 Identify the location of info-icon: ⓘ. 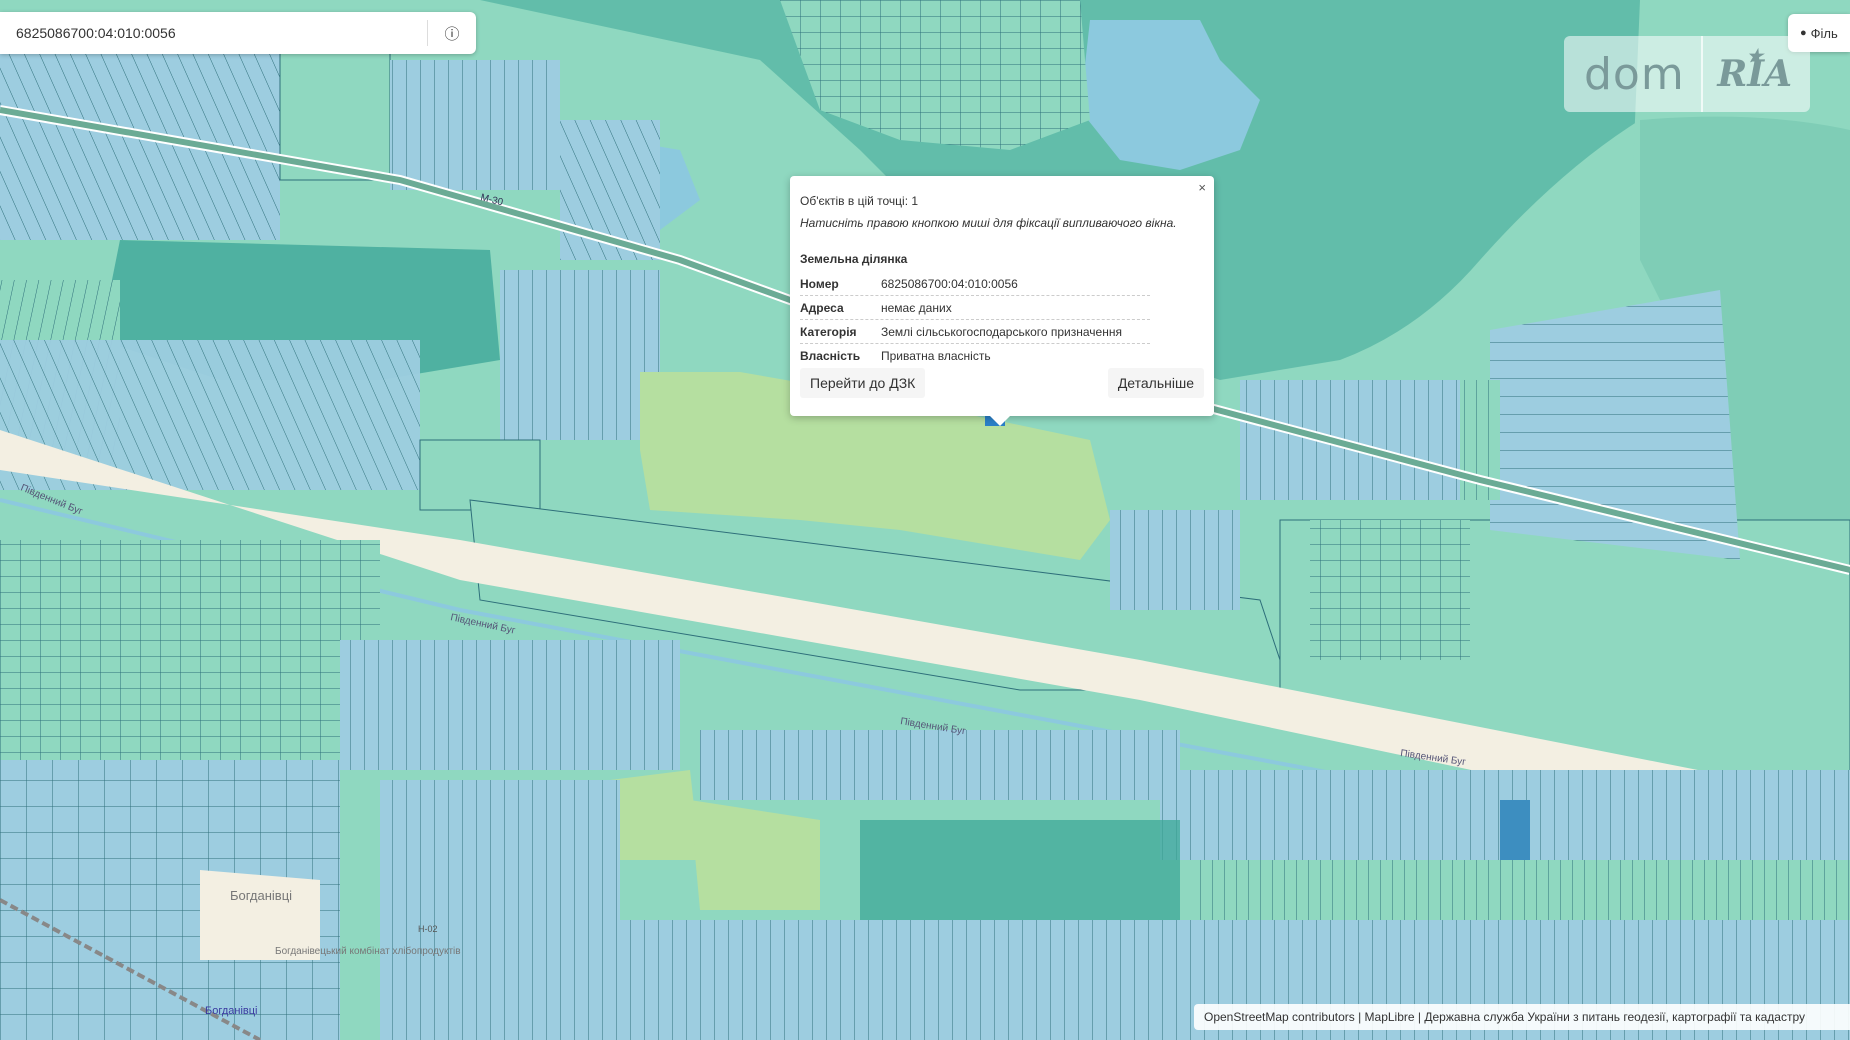
(452, 33).